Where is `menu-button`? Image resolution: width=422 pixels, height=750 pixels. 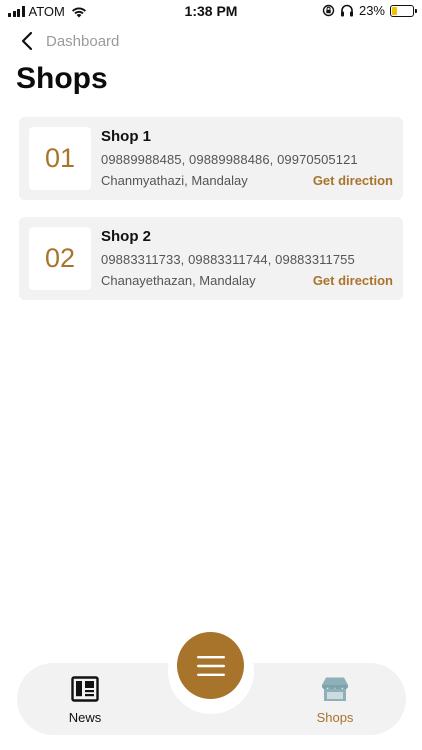 menu-button is located at coordinates (210, 665).